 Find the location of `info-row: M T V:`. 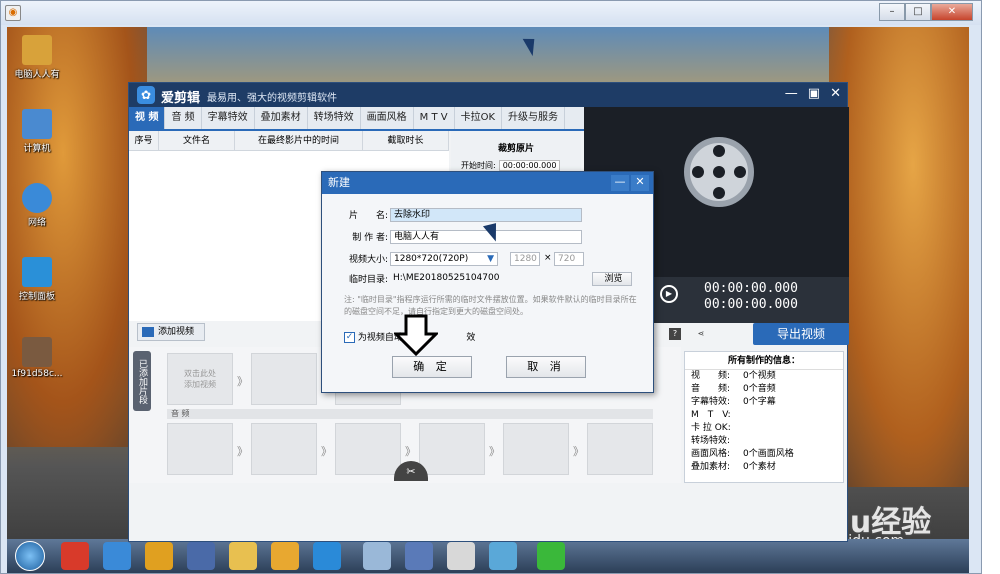

info-row: M T V: is located at coordinates (711, 415).